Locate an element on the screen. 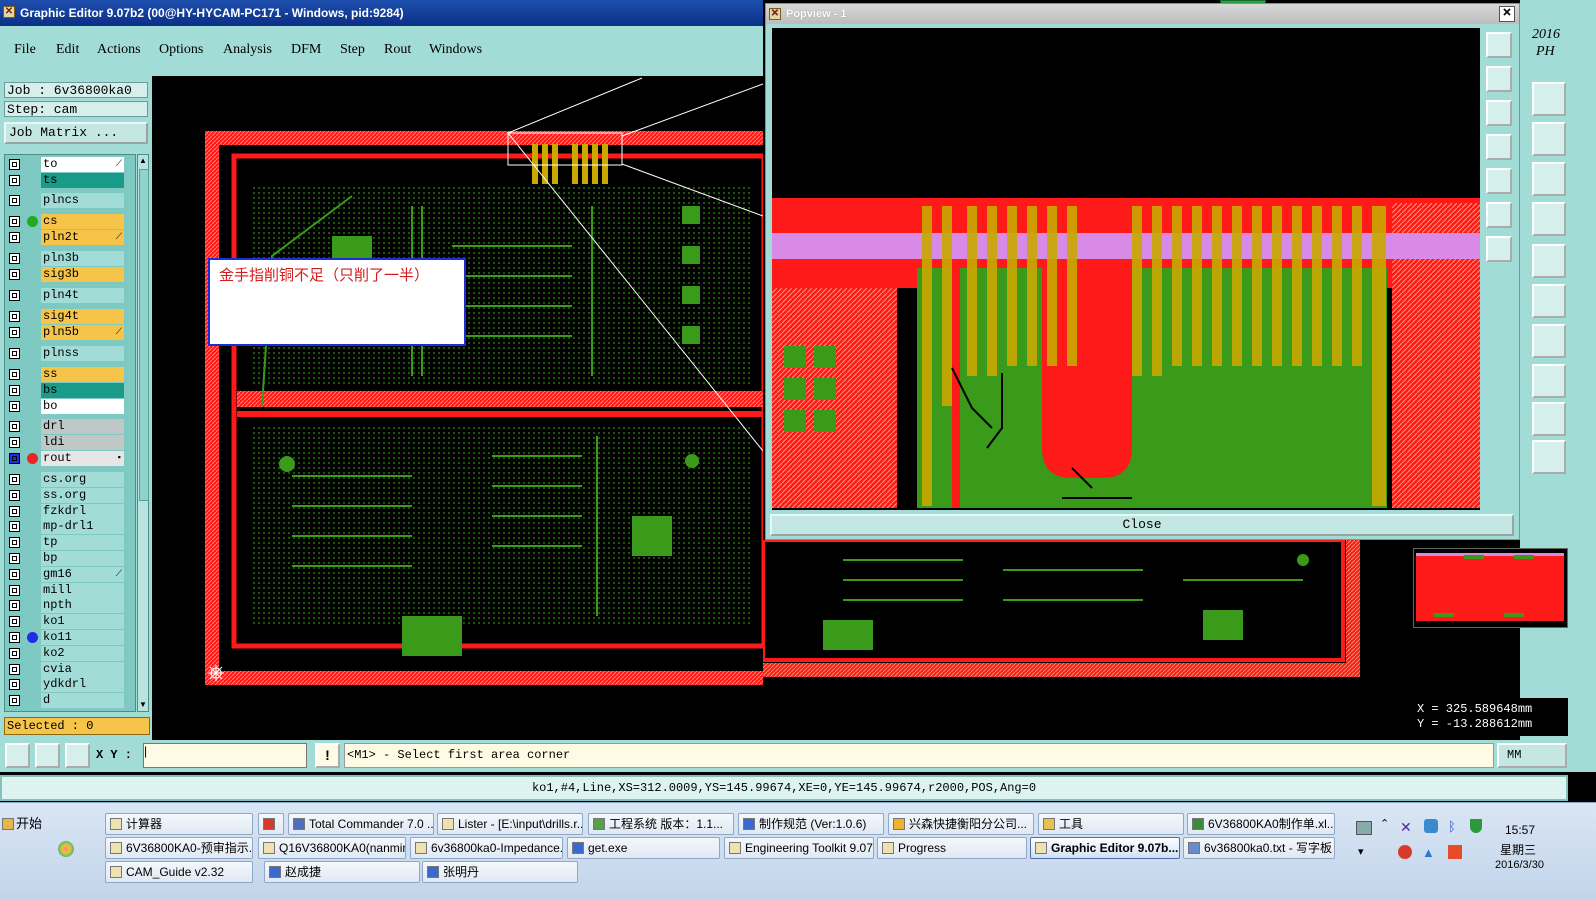 Image resolution: width=1596 pixels, height=900 pixels. layer-name: cvia is located at coordinates (82, 669).